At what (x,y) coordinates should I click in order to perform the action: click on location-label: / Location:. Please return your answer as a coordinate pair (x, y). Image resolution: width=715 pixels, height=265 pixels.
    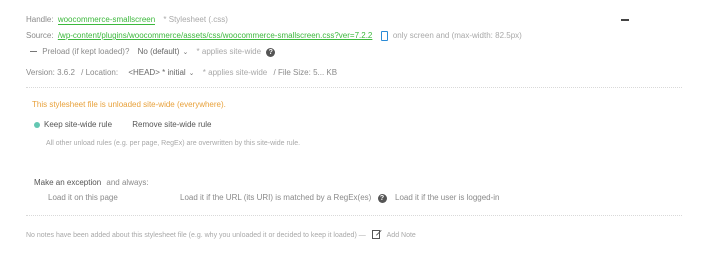
    Looking at the image, I should click on (100, 72).